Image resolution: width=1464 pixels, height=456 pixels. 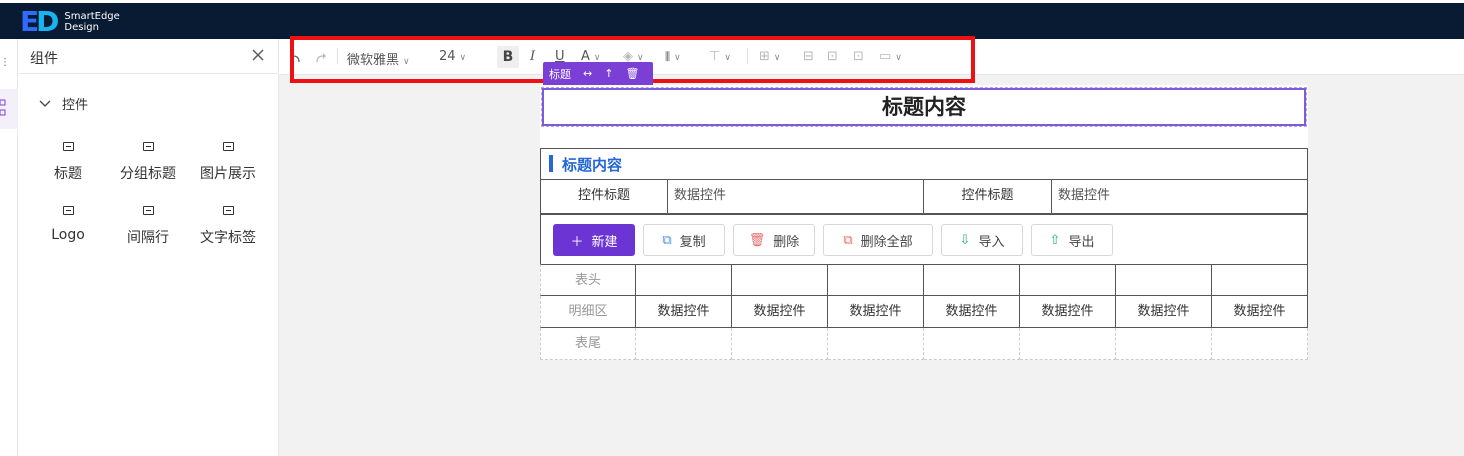 I want to click on grid-detail-row: 明细区 数据控件 数据控件 数据控件 数据控件 数据控件 数据控件 数据控件, so click(x=924, y=312).